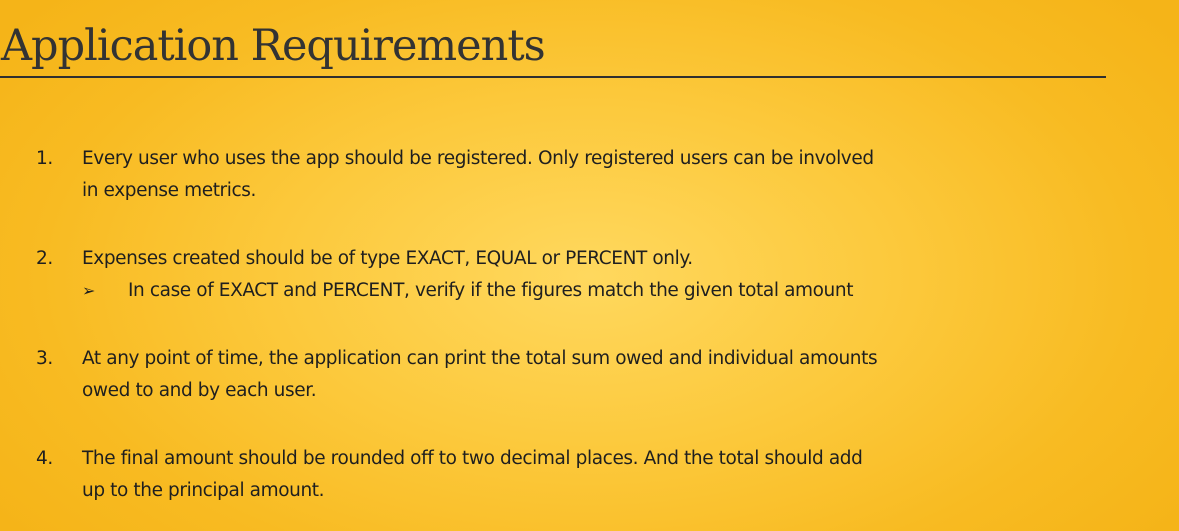 This screenshot has height=531, width=1179. Describe the element at coordinates (203, 490) in the screenshot. I see `requirement-text-line: up to the principal amount.` at that location.